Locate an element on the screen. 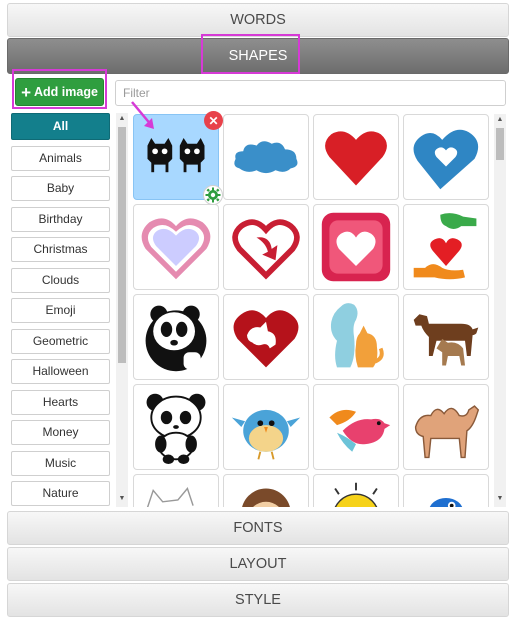 The height and width of the screenshot is (617, 516). accordion-words: WORDS is located at coordinates (258, 20).